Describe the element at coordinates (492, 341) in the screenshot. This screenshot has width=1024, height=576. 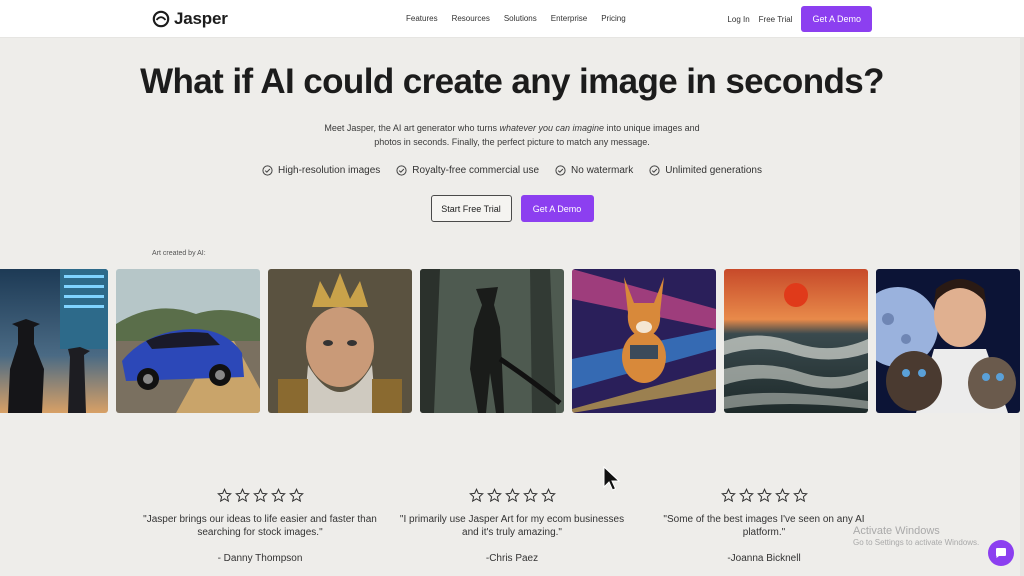
I see `gallery-image-forest-creature` at that location.